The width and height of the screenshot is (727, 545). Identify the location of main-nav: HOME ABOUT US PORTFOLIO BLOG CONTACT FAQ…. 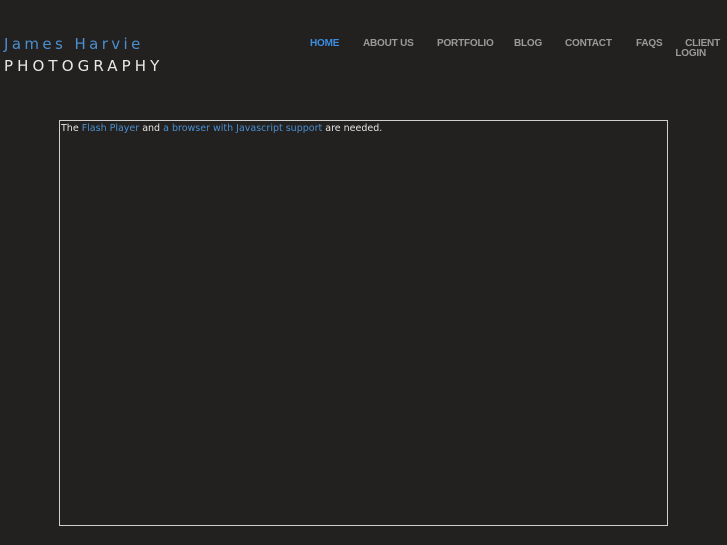
(363, 54).